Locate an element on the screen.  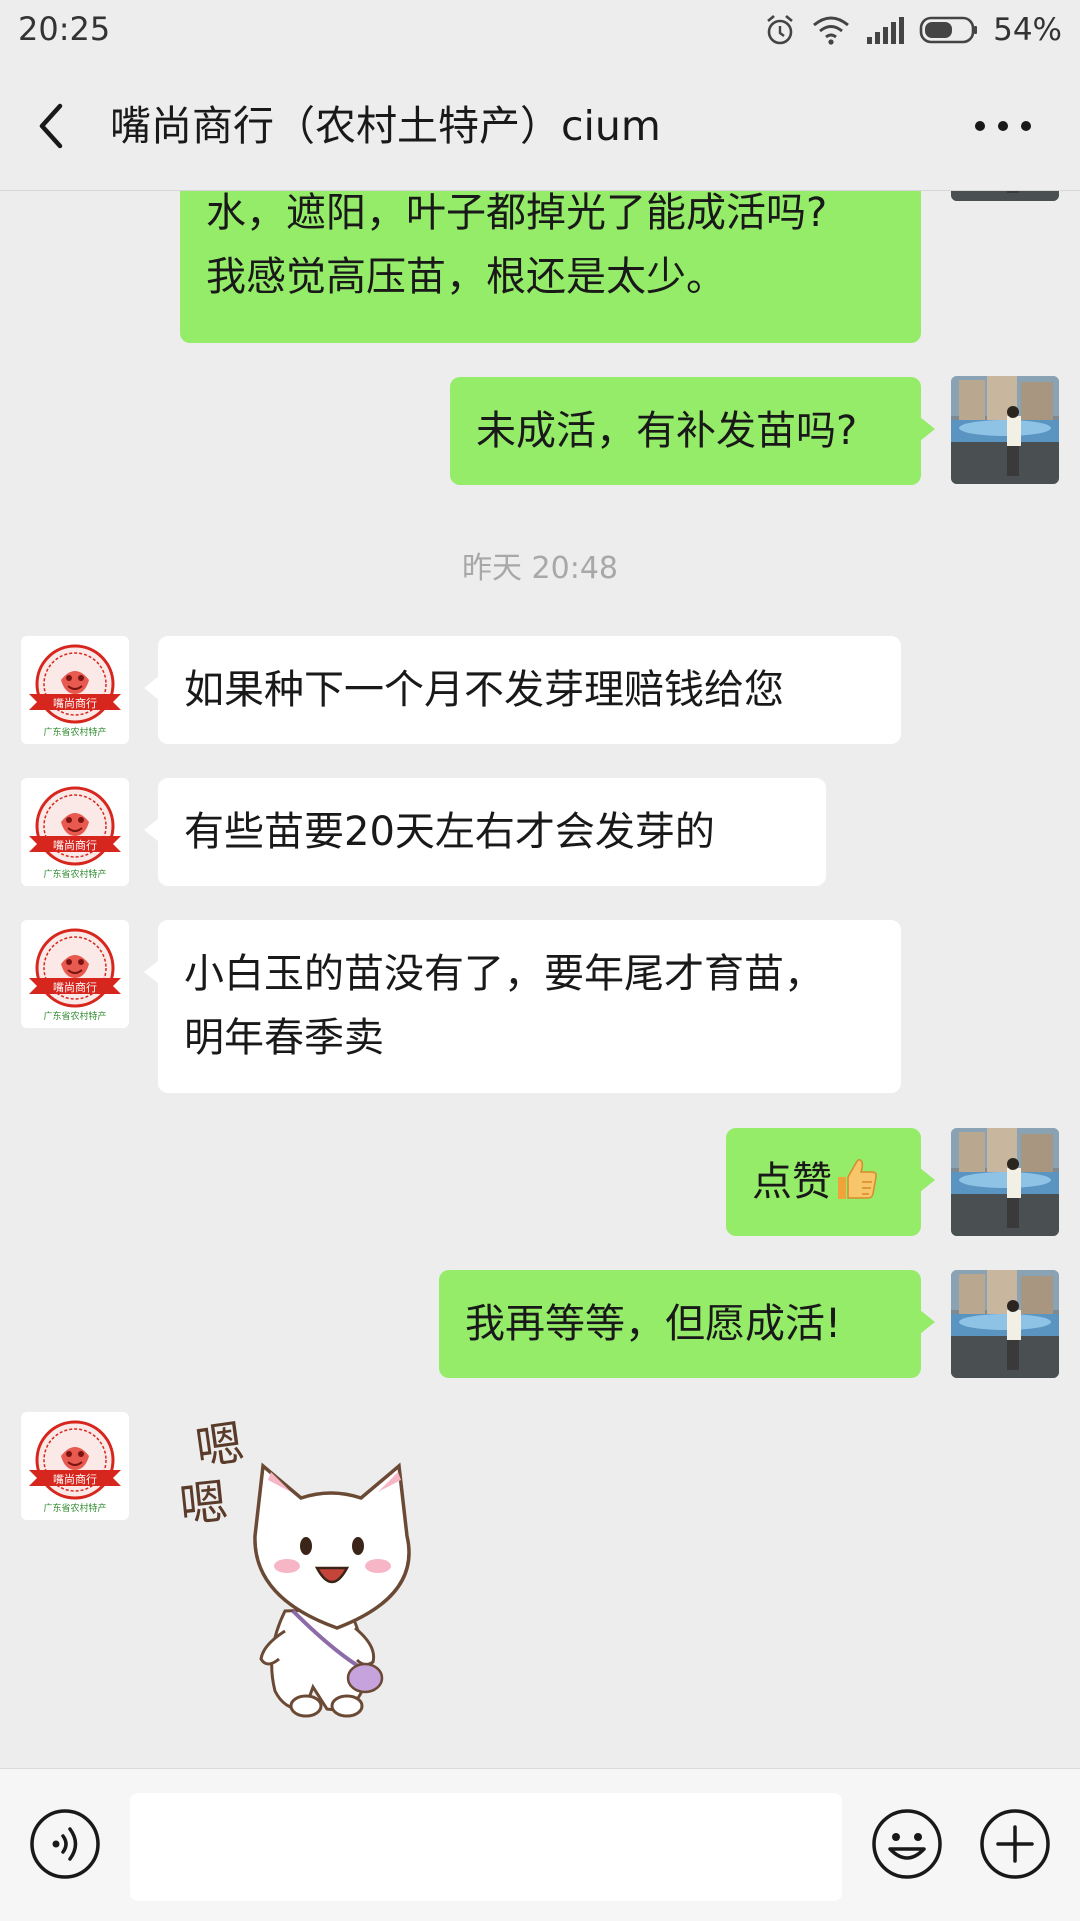
message-bubble-incoming: 小白玉的苗没有了，要年尾才育苗， 明年春季卖 is located at coordinates (522, 1006).